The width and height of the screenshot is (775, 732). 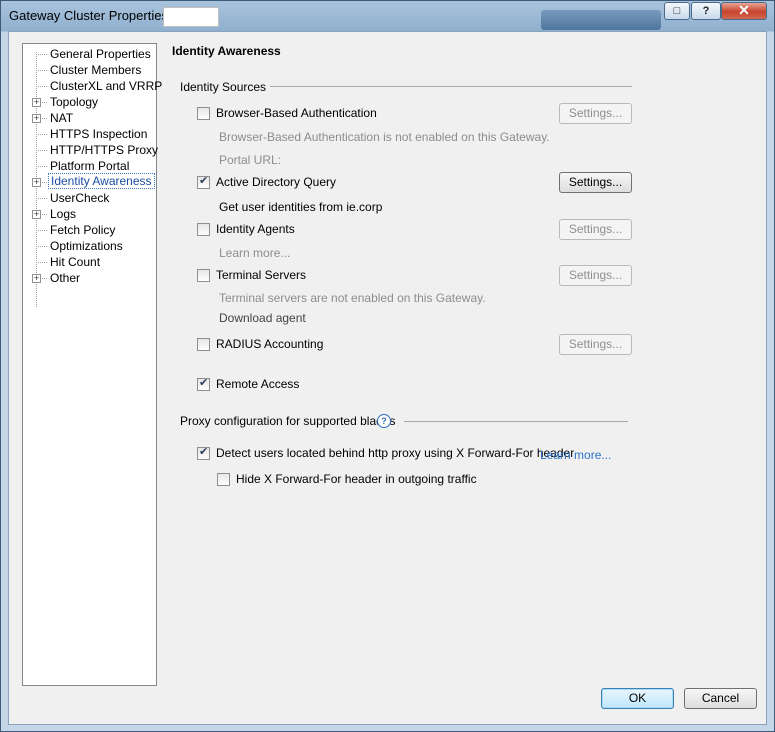 What do you see at coordinates (96, 70) in the screenshot?
I see `tree-item-label: Cluster Members` at bounding box center [96, 70].